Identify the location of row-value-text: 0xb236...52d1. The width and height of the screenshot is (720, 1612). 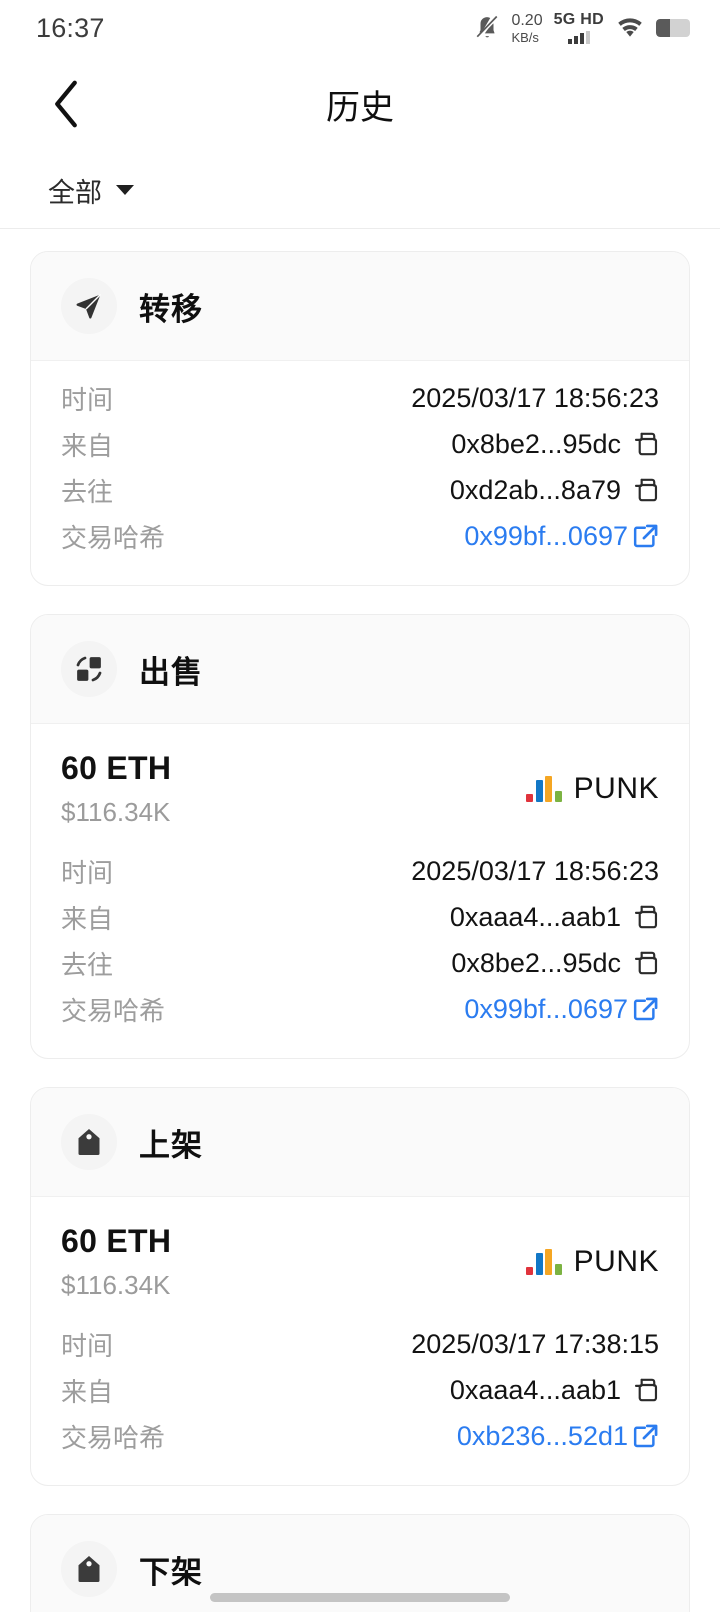
(542, 1435).